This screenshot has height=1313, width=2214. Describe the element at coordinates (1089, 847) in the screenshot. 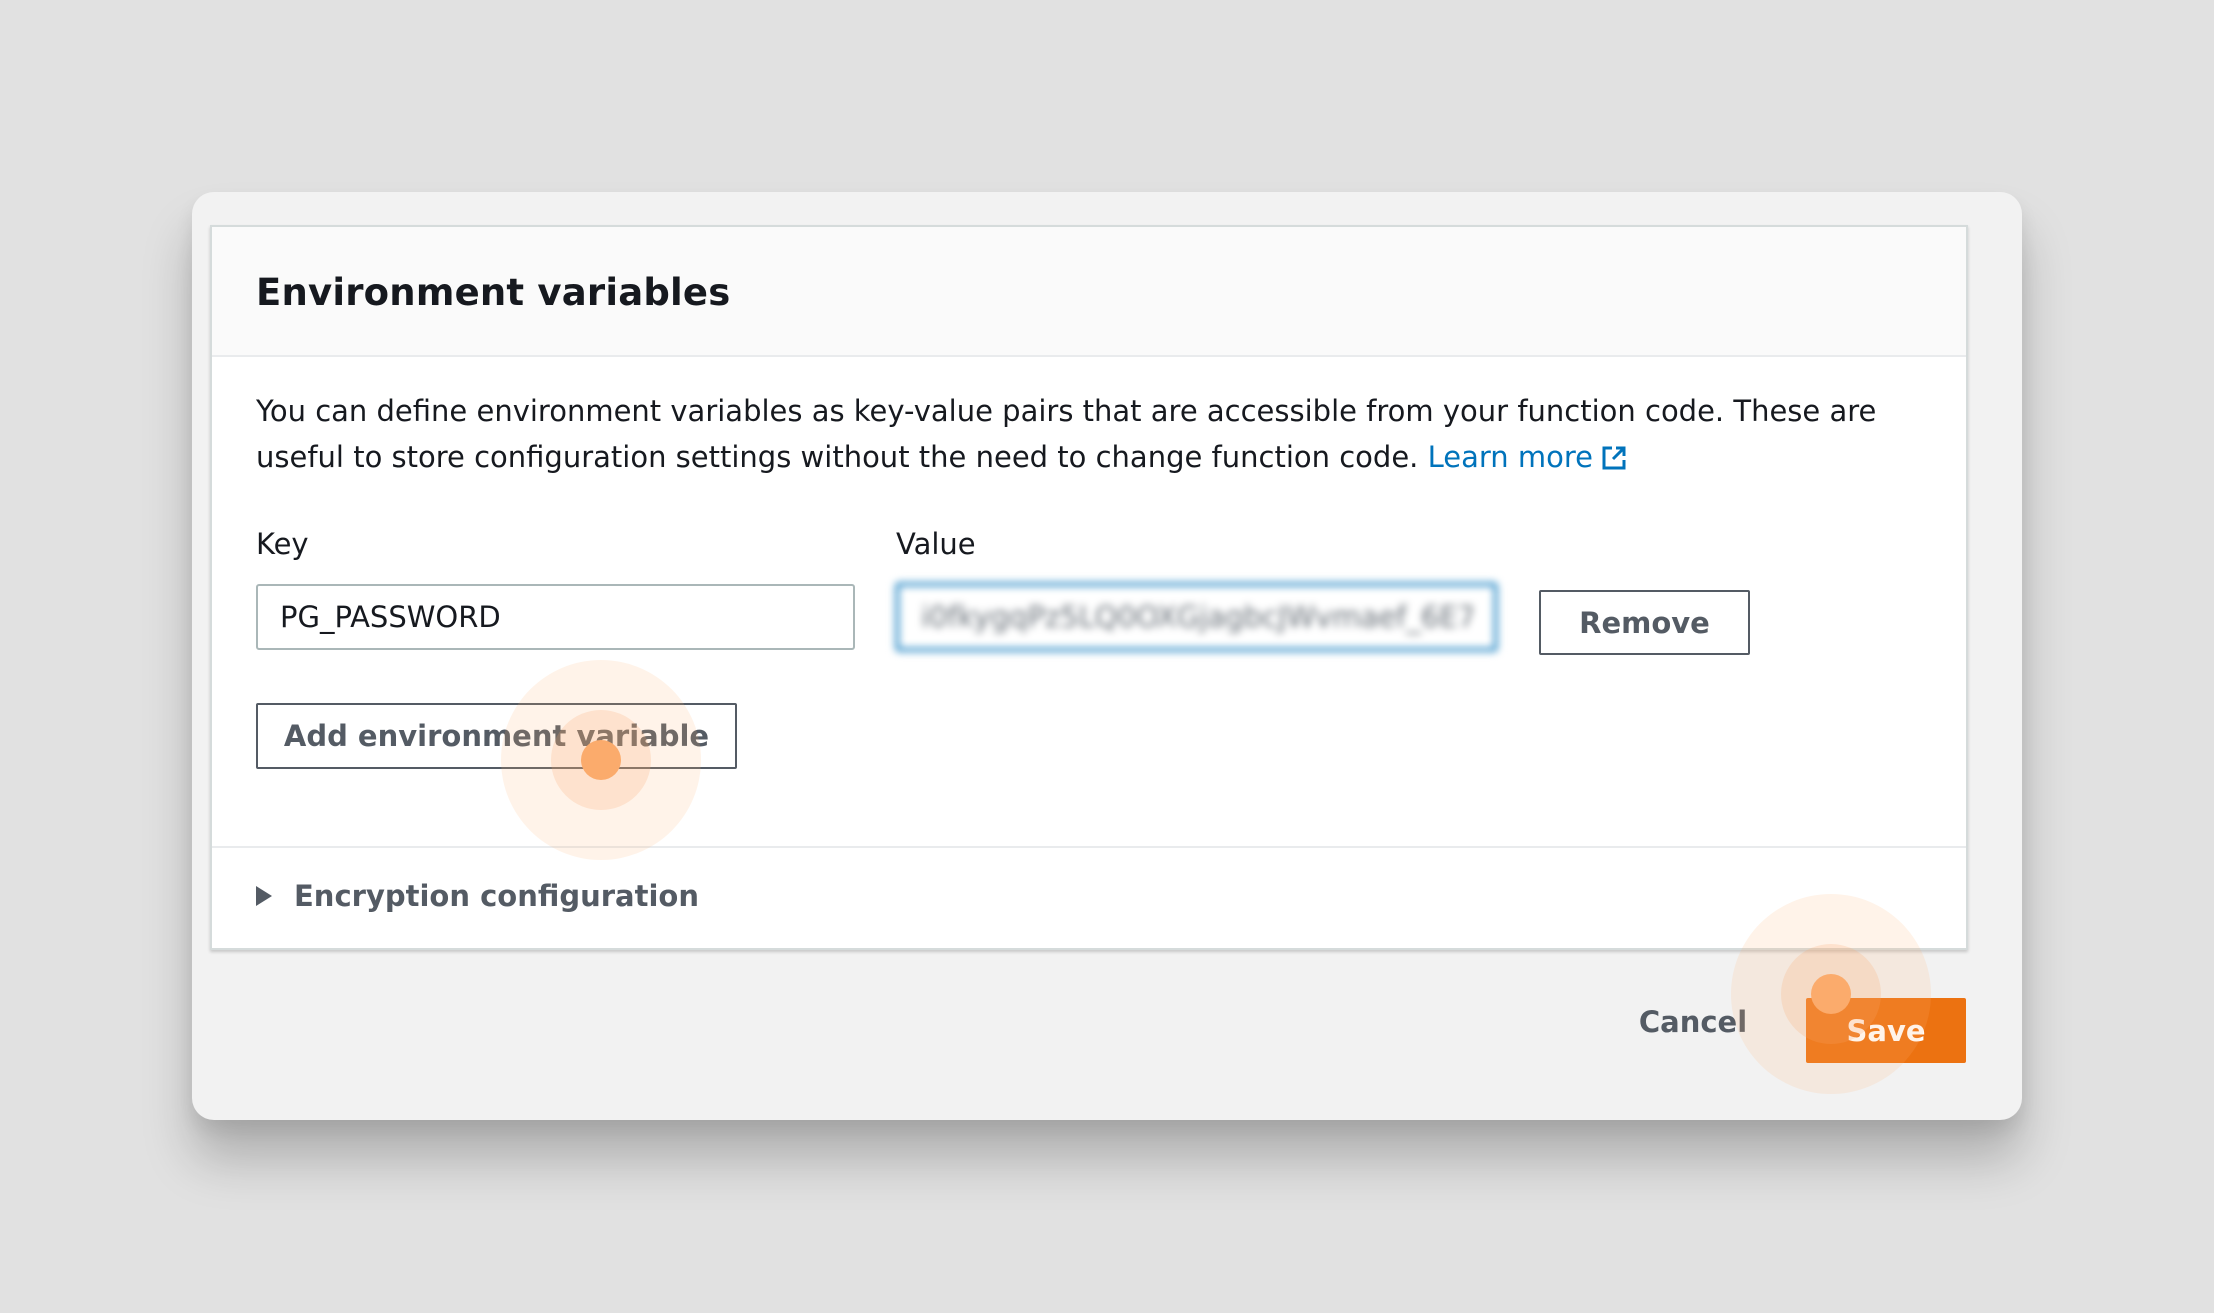

I see `divider` at that location.